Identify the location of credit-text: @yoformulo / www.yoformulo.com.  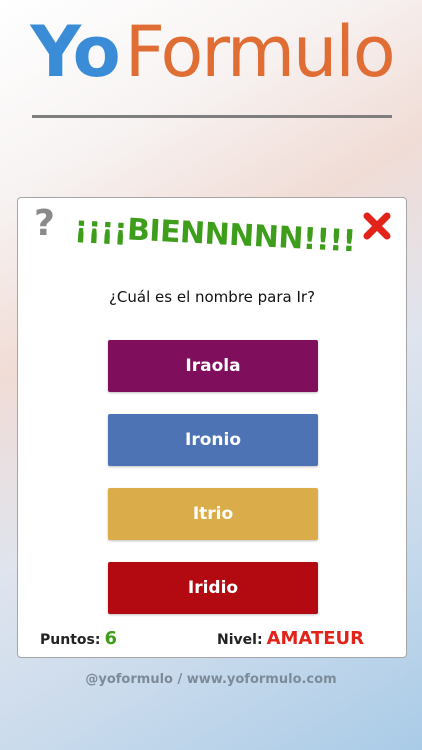
(211, 679).